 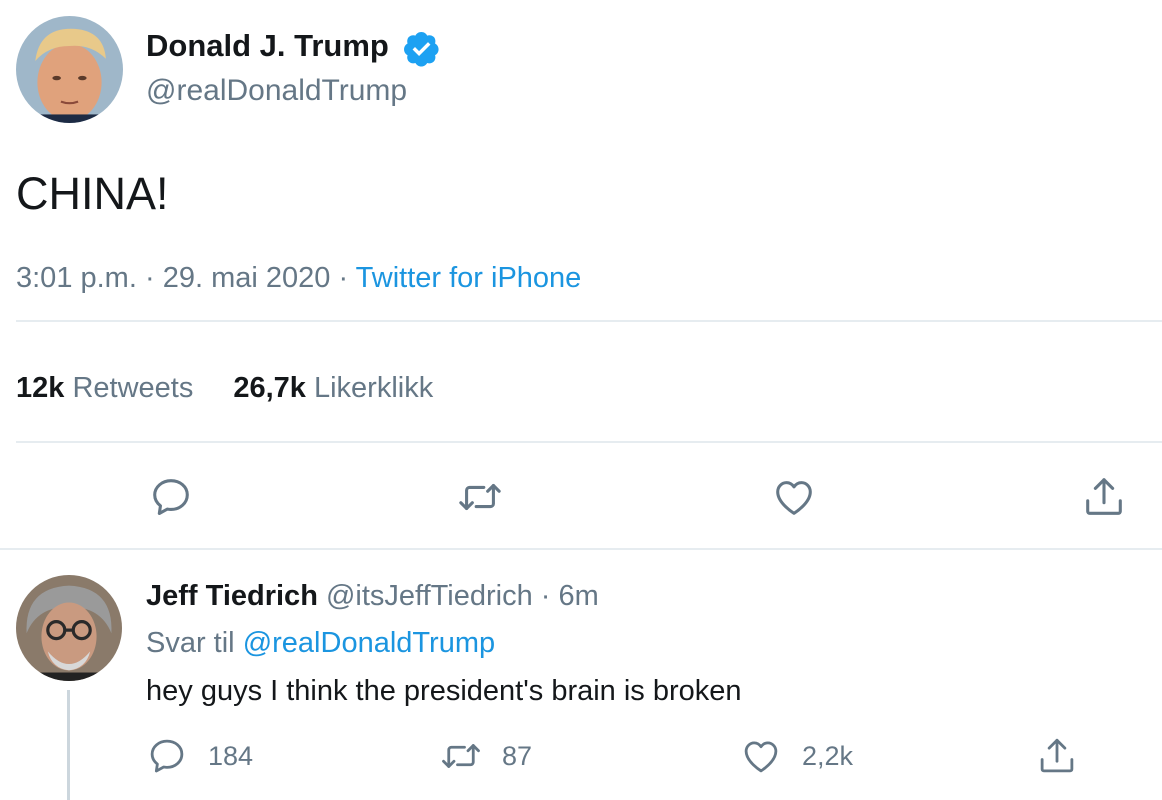 What do you see at coordinates (247, 278) in the screenshot?
I see `tweet-date: 29. mai 2020` at bounding box center [247, 278].